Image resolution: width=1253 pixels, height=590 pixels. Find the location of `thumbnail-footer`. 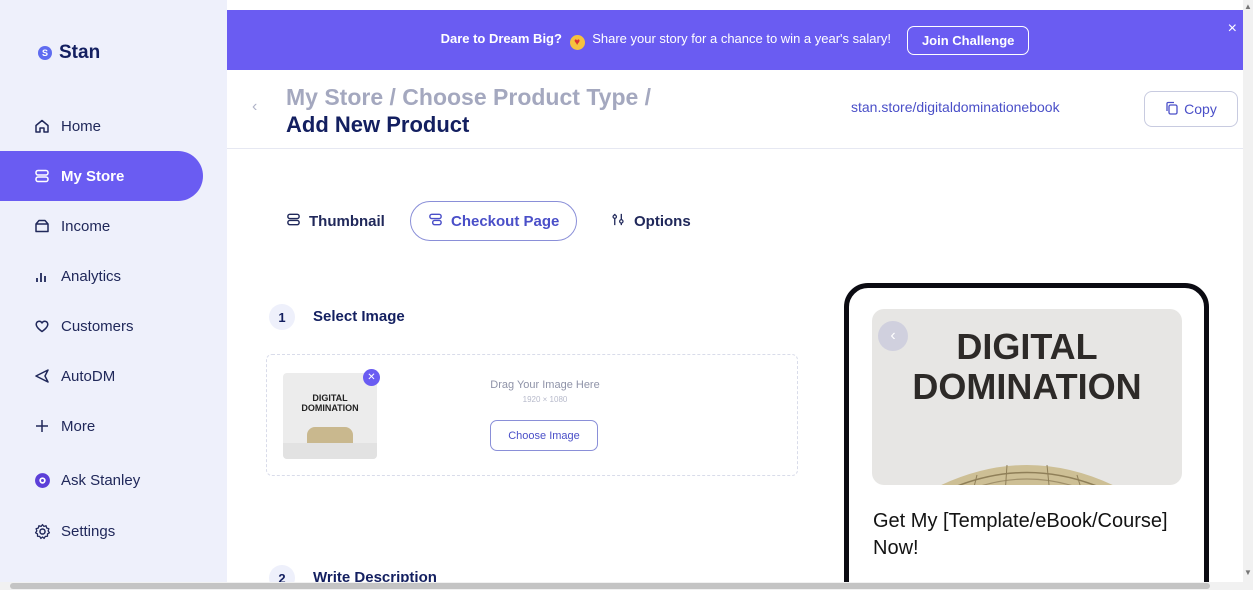

thumbnail-footer is located at coordinates (330, 451).